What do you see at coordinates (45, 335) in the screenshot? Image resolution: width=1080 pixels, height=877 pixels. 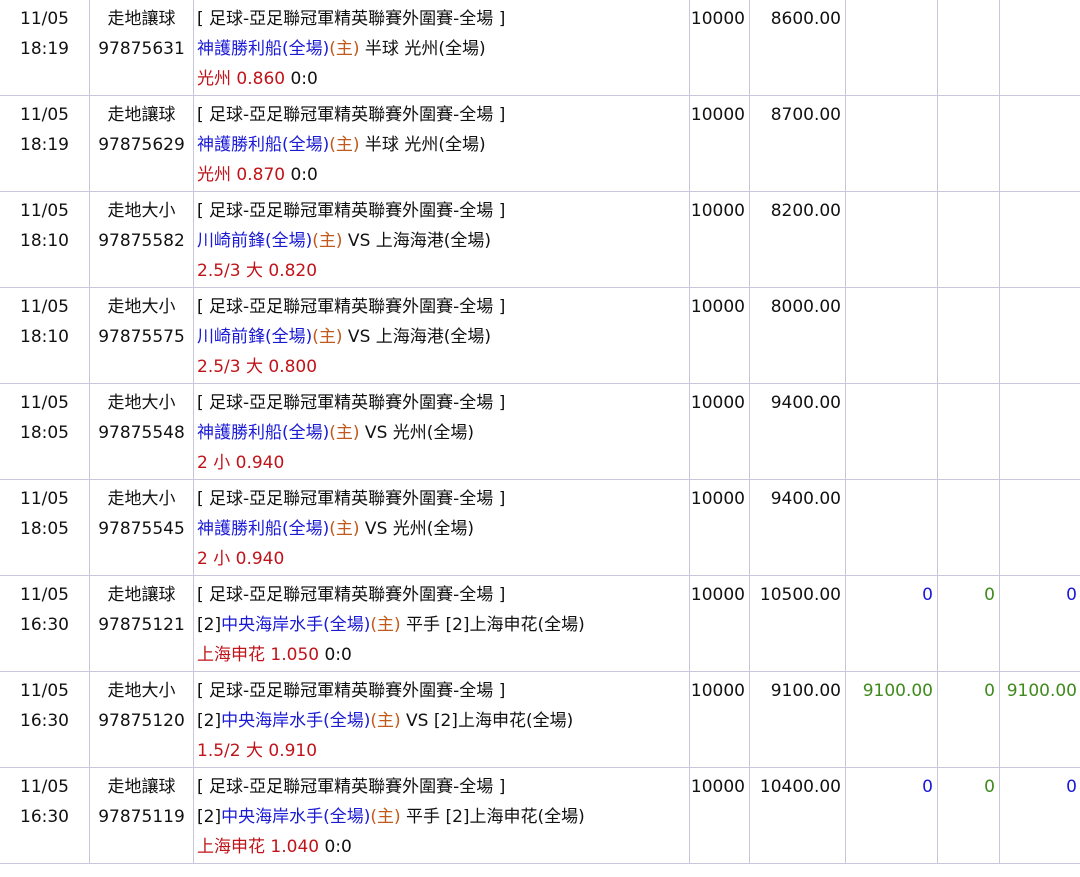 I see `datetime-cell: 11/05 18:10` at bounding box center [45, 335].